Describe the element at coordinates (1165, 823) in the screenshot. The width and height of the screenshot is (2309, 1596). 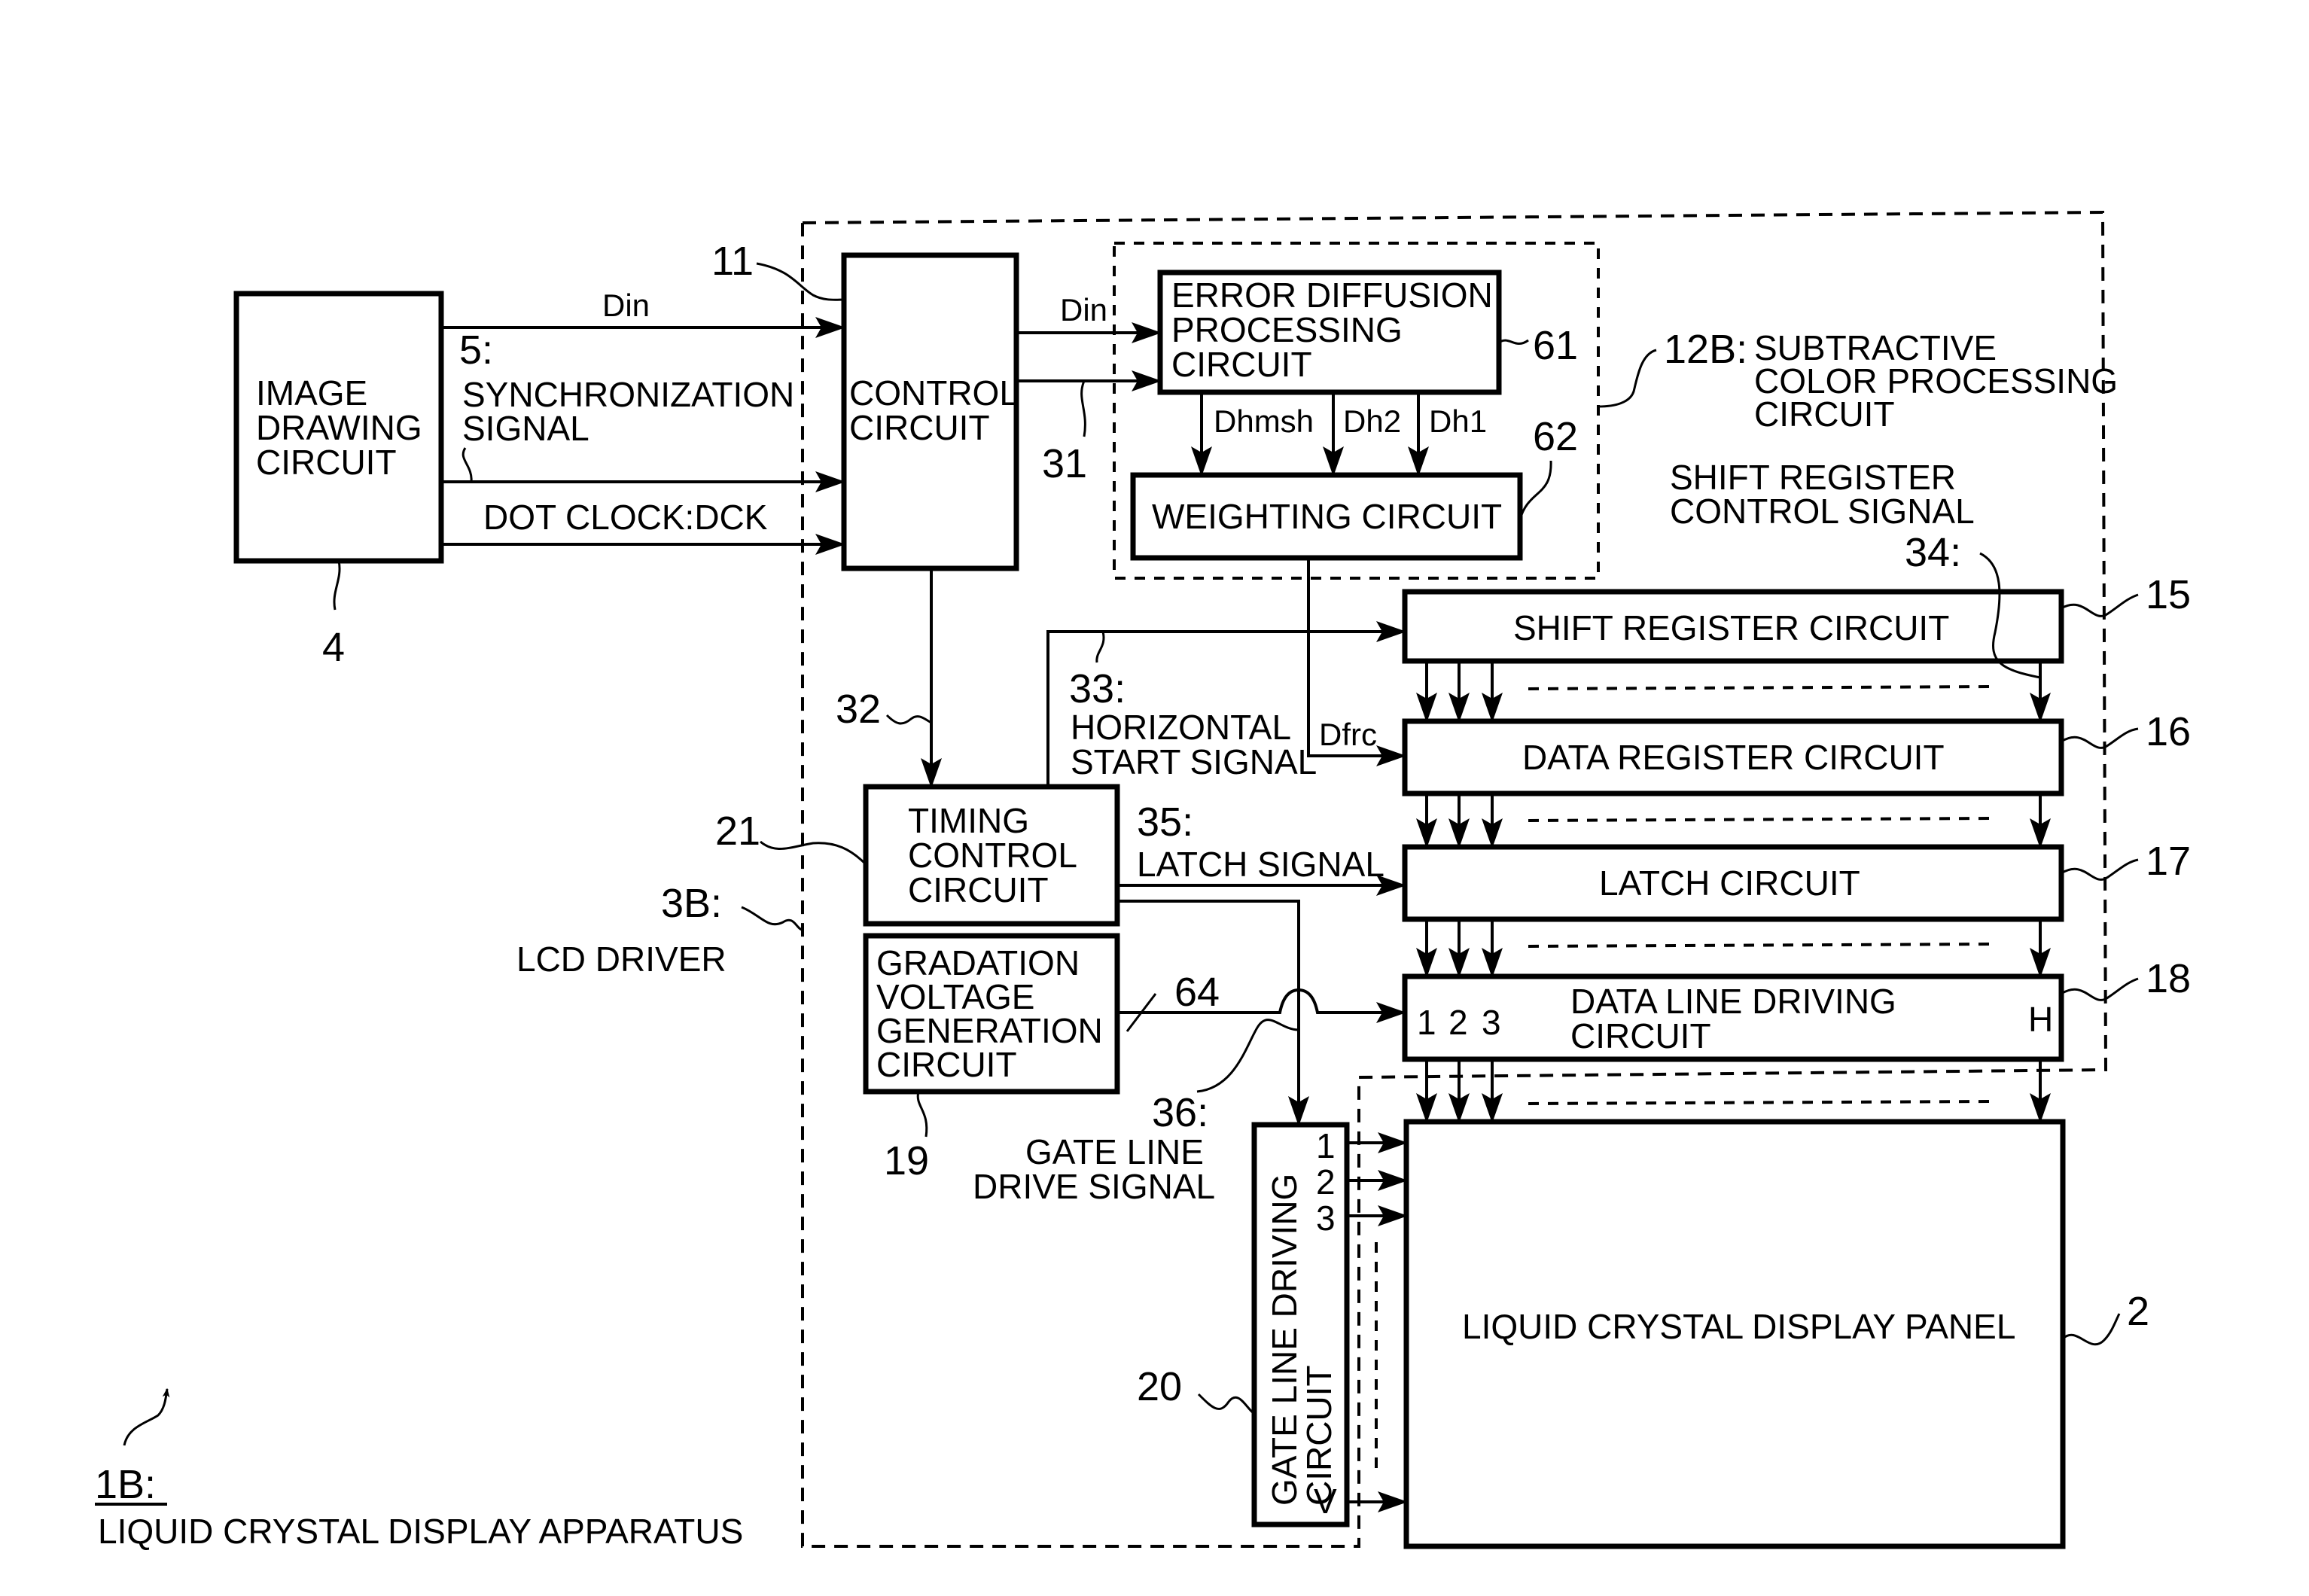
I see `latch-ref: 35:` at that location.